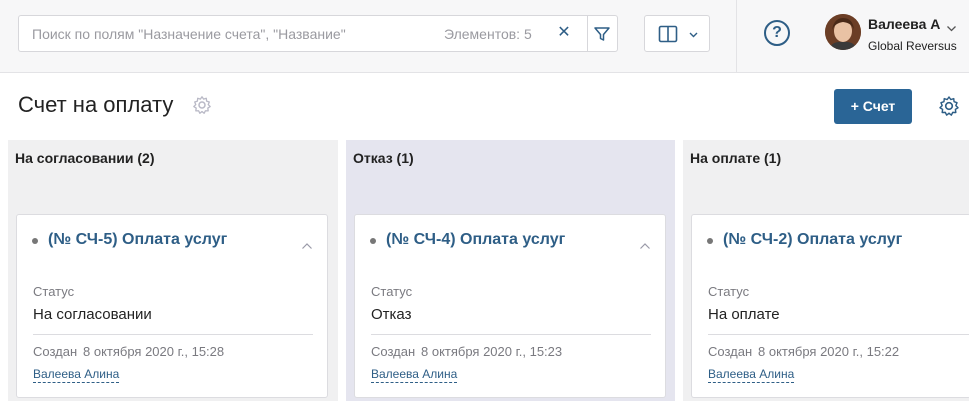 Image resolution: width=969 pixels, height=401 pixels. I want to click on status-value: Отказ, so click(391, 314).